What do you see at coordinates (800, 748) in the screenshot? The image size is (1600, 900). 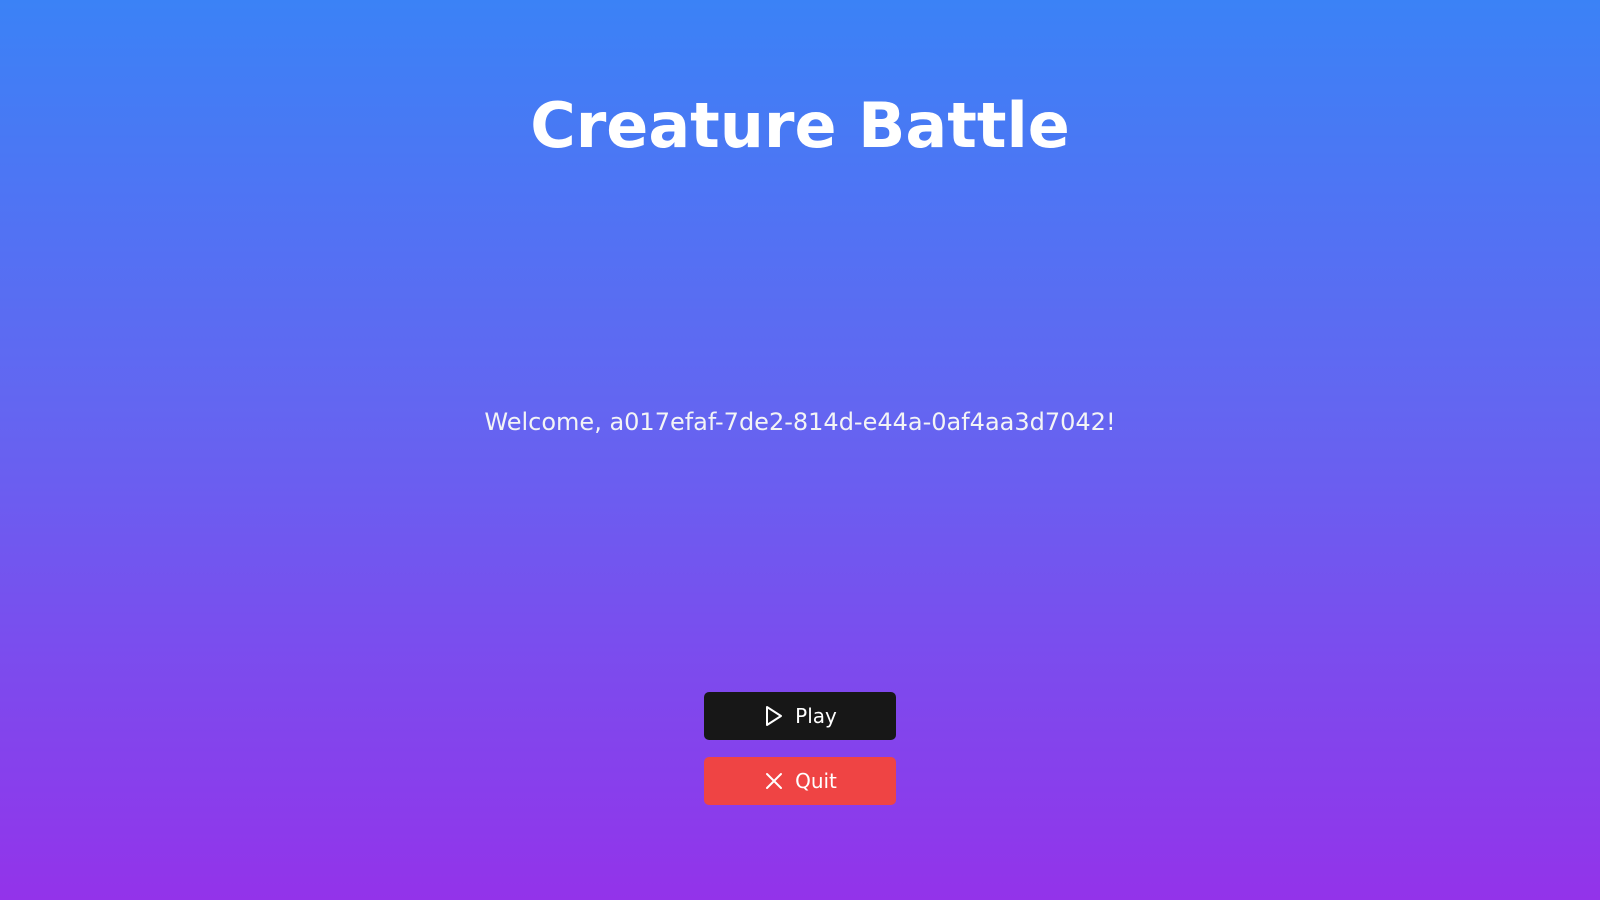 I see `menu-buttons: Play Quit` at bounding box center [800, 748].